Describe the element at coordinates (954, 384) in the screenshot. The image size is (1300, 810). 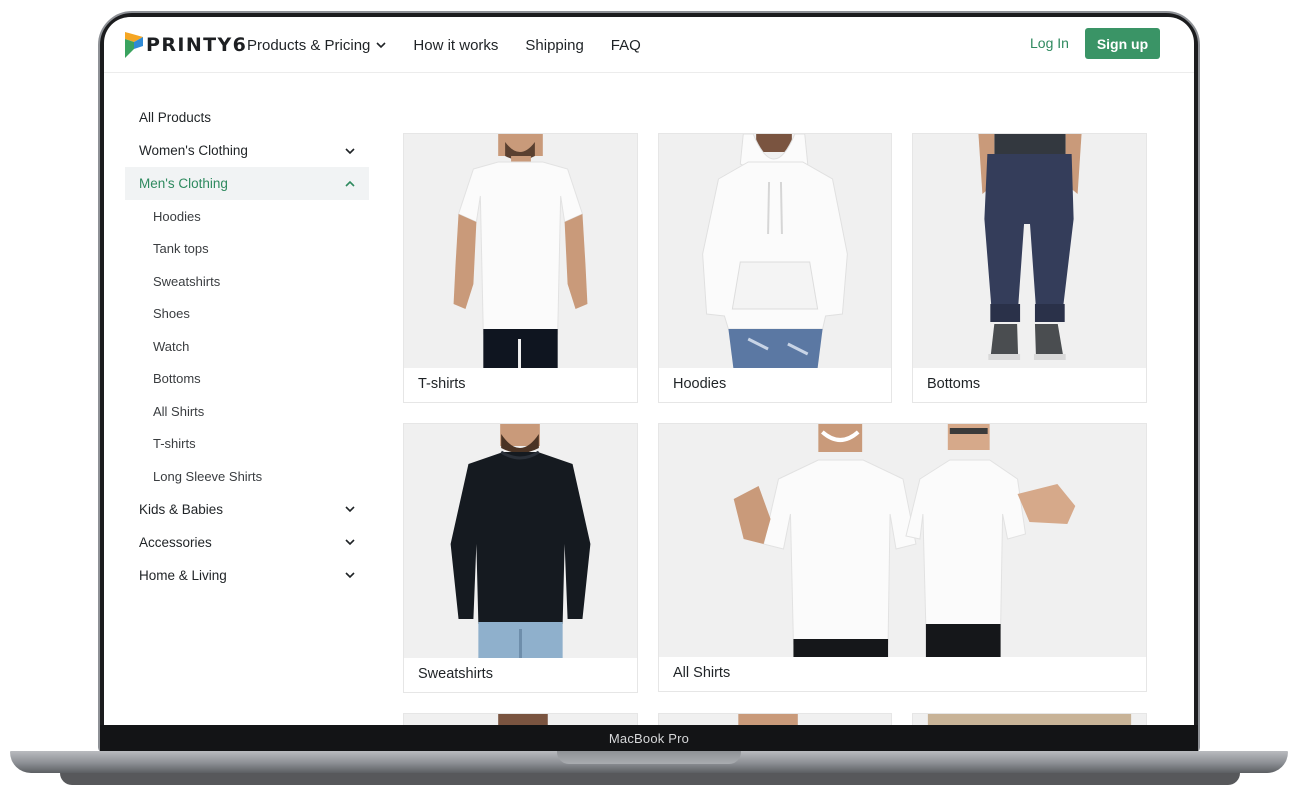
I see `product-label: Bottoms` at that location.